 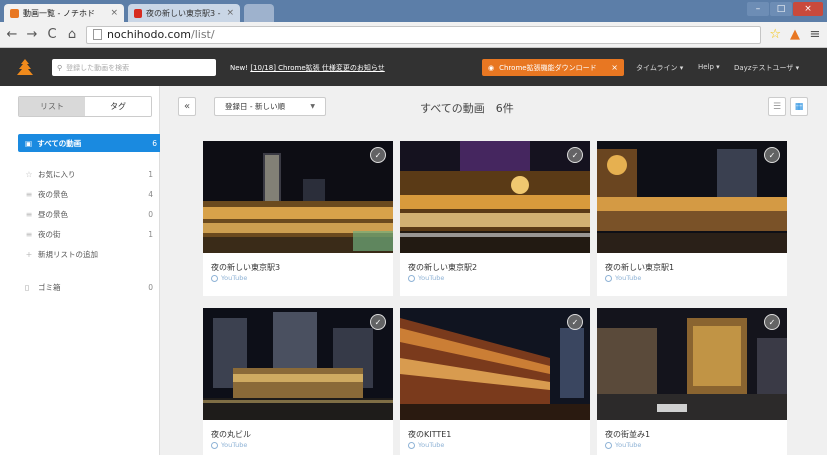 I want to click on chrome-extension-download-button: ◉ Chrome拡張機能ダウンロード ×, so click(x=553, y=67).